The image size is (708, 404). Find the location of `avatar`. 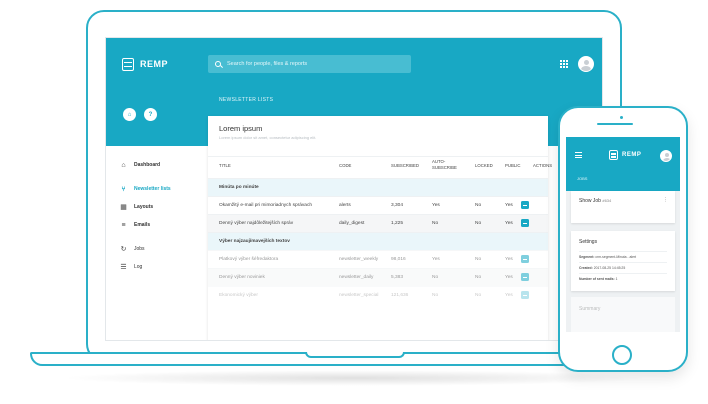

avatar is located at coordinates (586, 64).